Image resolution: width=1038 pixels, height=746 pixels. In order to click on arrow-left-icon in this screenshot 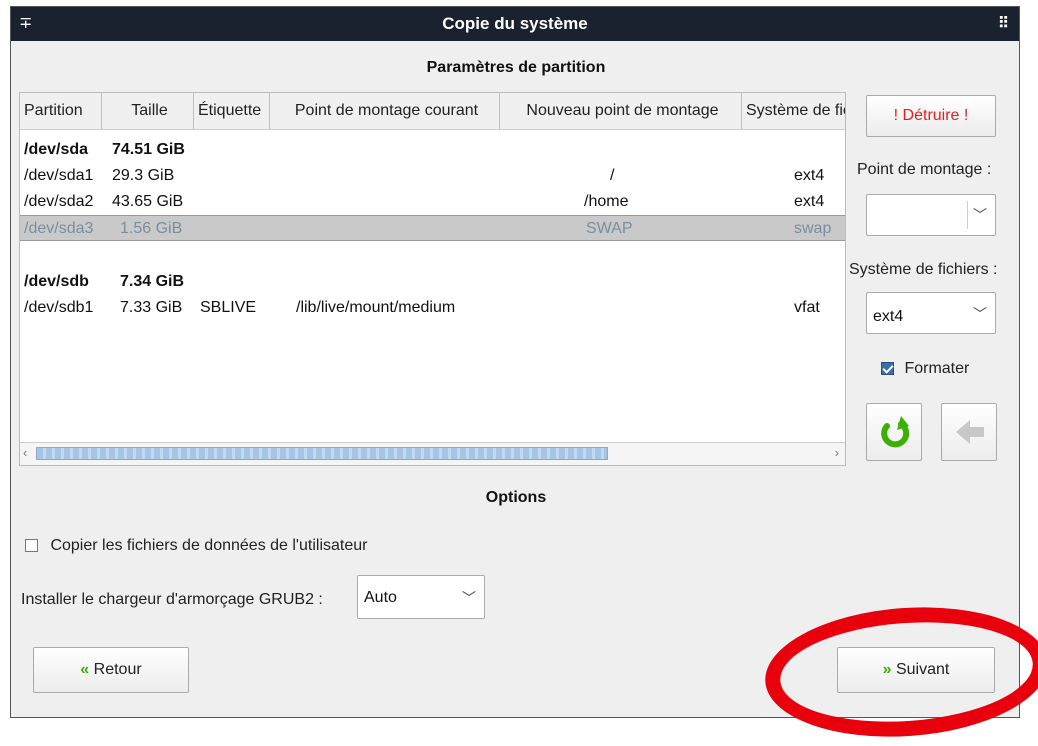, I will do `click(970, 432)`.